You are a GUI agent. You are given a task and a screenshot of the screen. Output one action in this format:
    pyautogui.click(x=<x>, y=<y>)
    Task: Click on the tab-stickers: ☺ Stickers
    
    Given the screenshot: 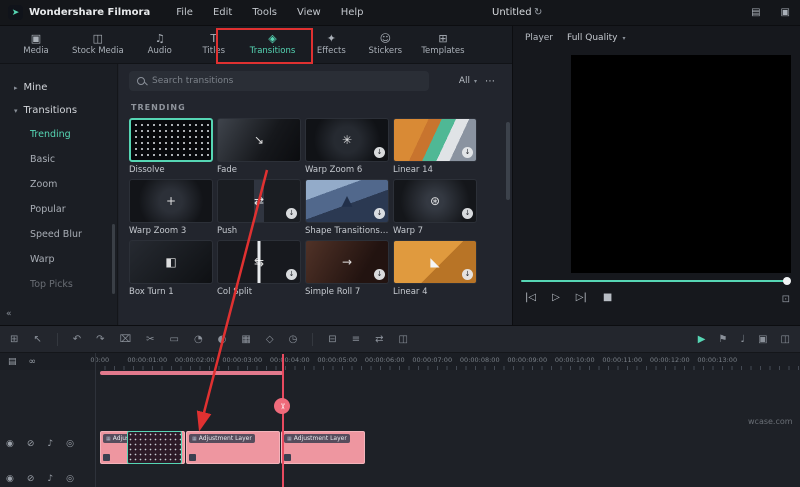 What is the action you would take?
    pyautogui.click(x=385, y=44)
    